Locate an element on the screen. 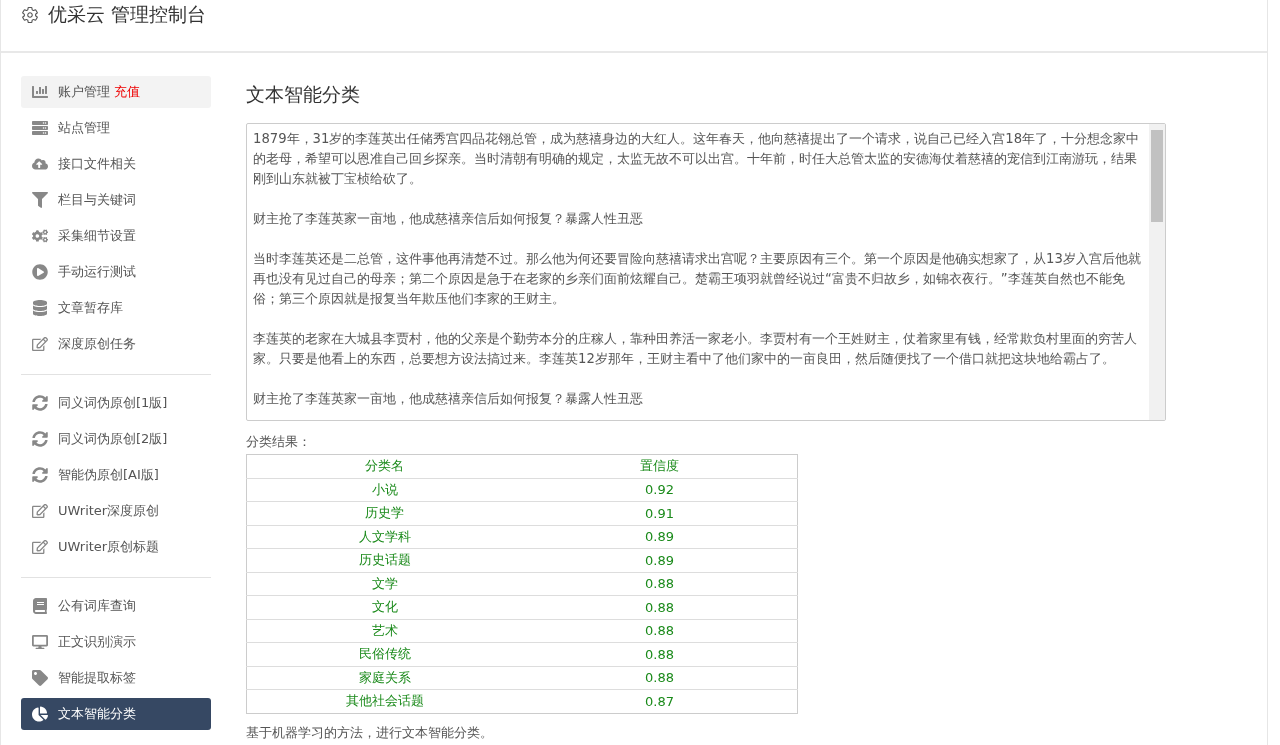  sidebar-item: 采集细节设置 is located at coordinates (116, 236).